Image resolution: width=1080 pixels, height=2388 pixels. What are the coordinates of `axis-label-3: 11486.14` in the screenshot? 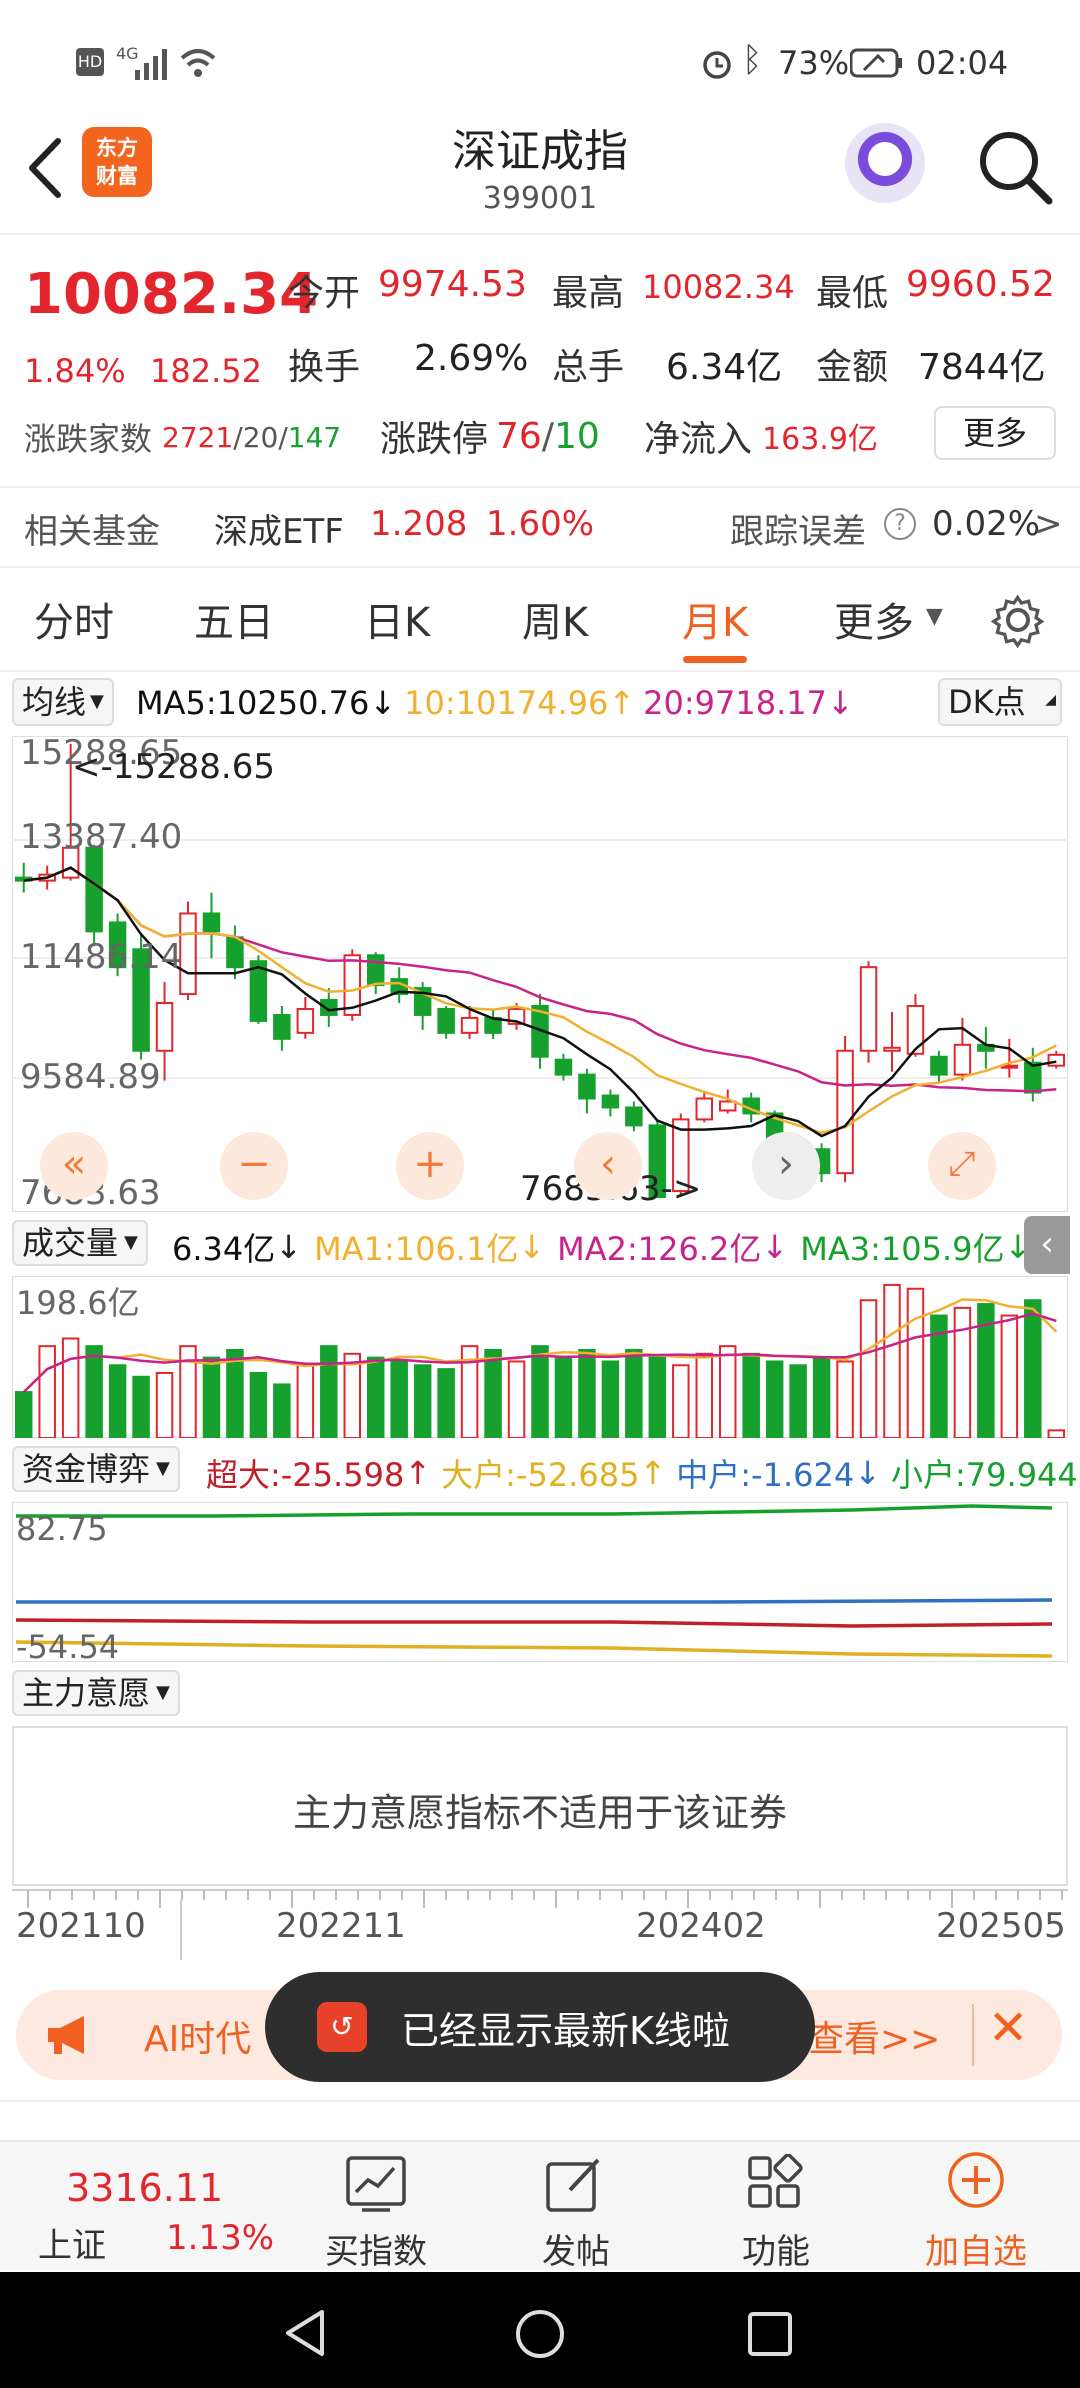 It's located at (101, 957).